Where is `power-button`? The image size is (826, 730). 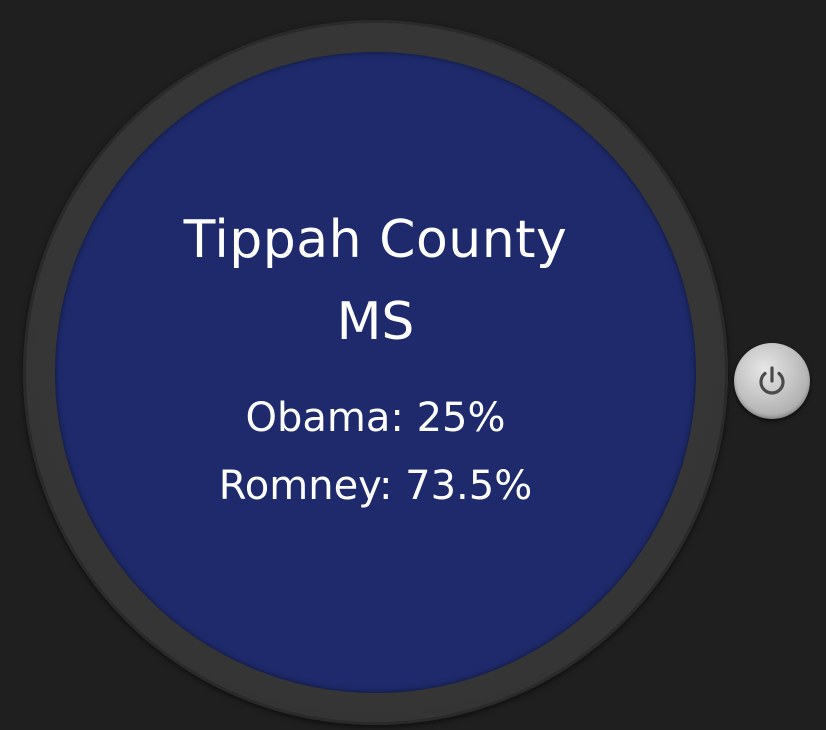 power-button is located at coordinates (772, 381).